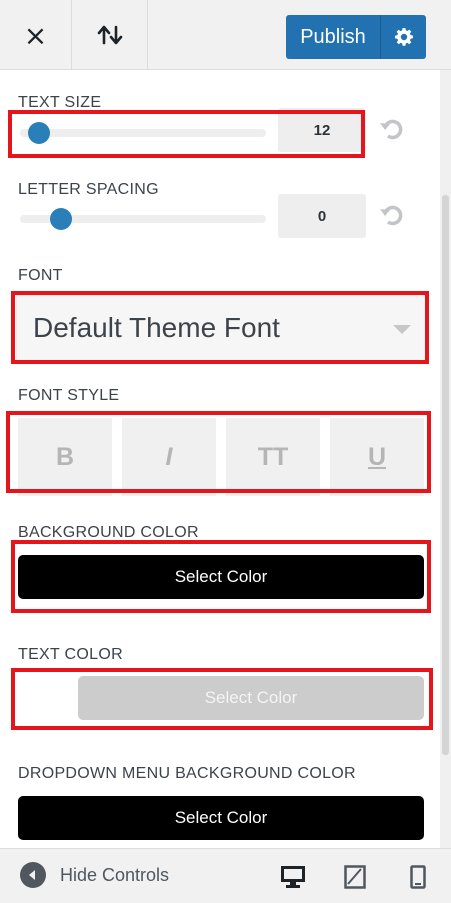 This screenshot has height=903, width=451. I want to click on tablet-preview-button, so click(355, 877).